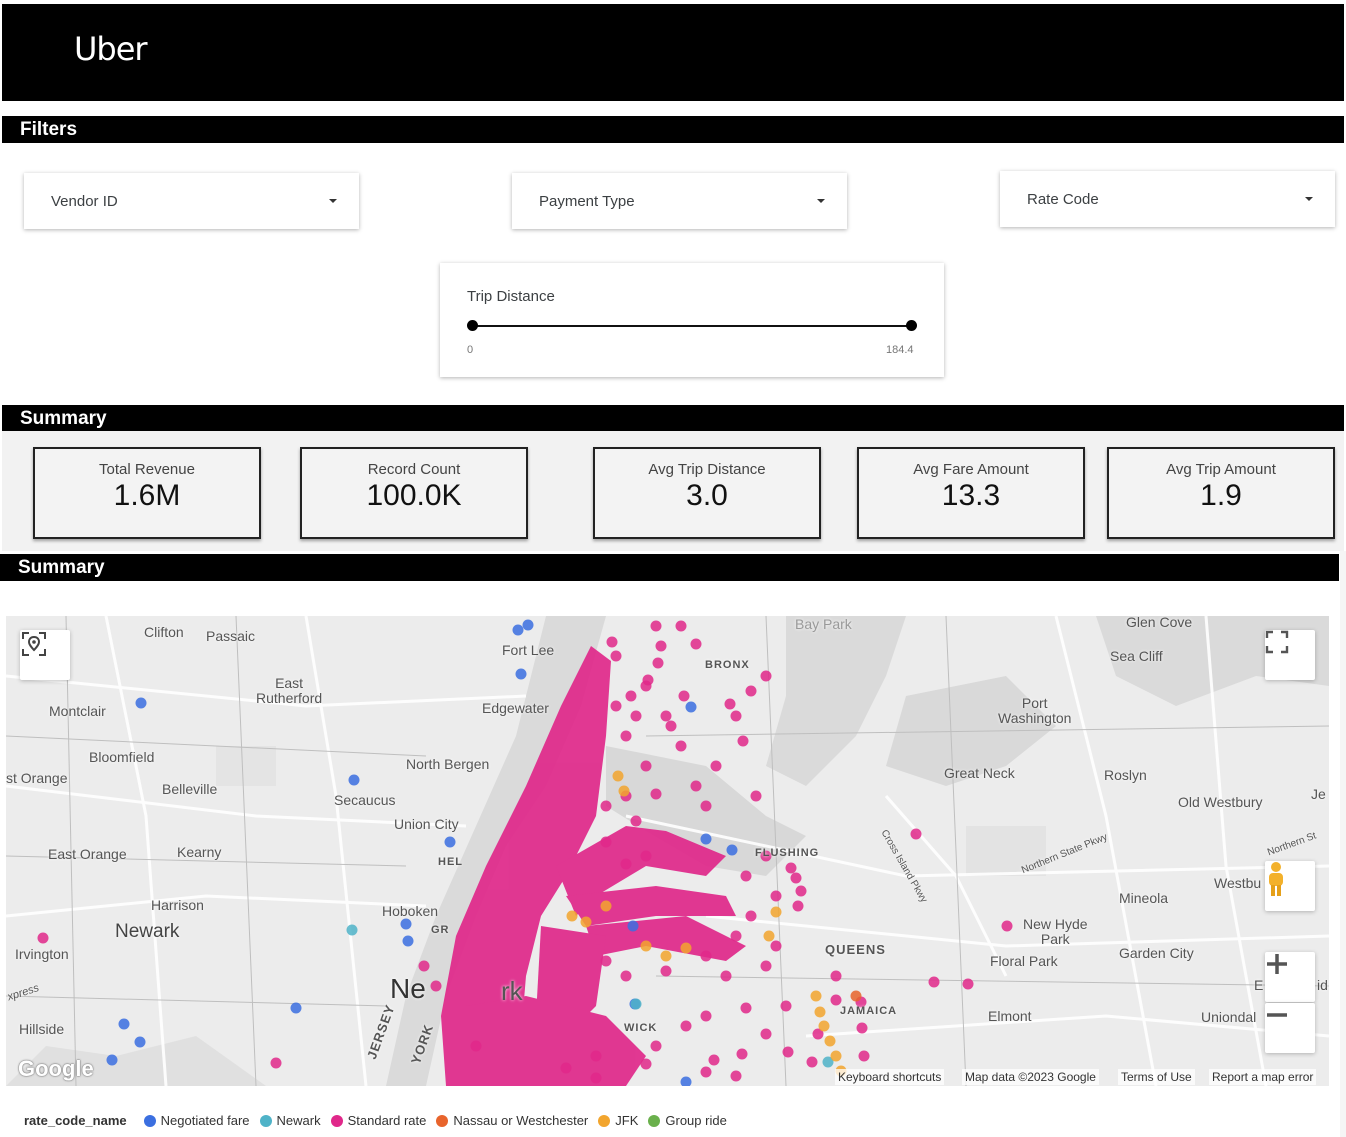 This screenshot has width=1346, height=1137. Describe the element at coordinates (627, 1120) in the screenshot. I see `legend-label: JFK` at that location.